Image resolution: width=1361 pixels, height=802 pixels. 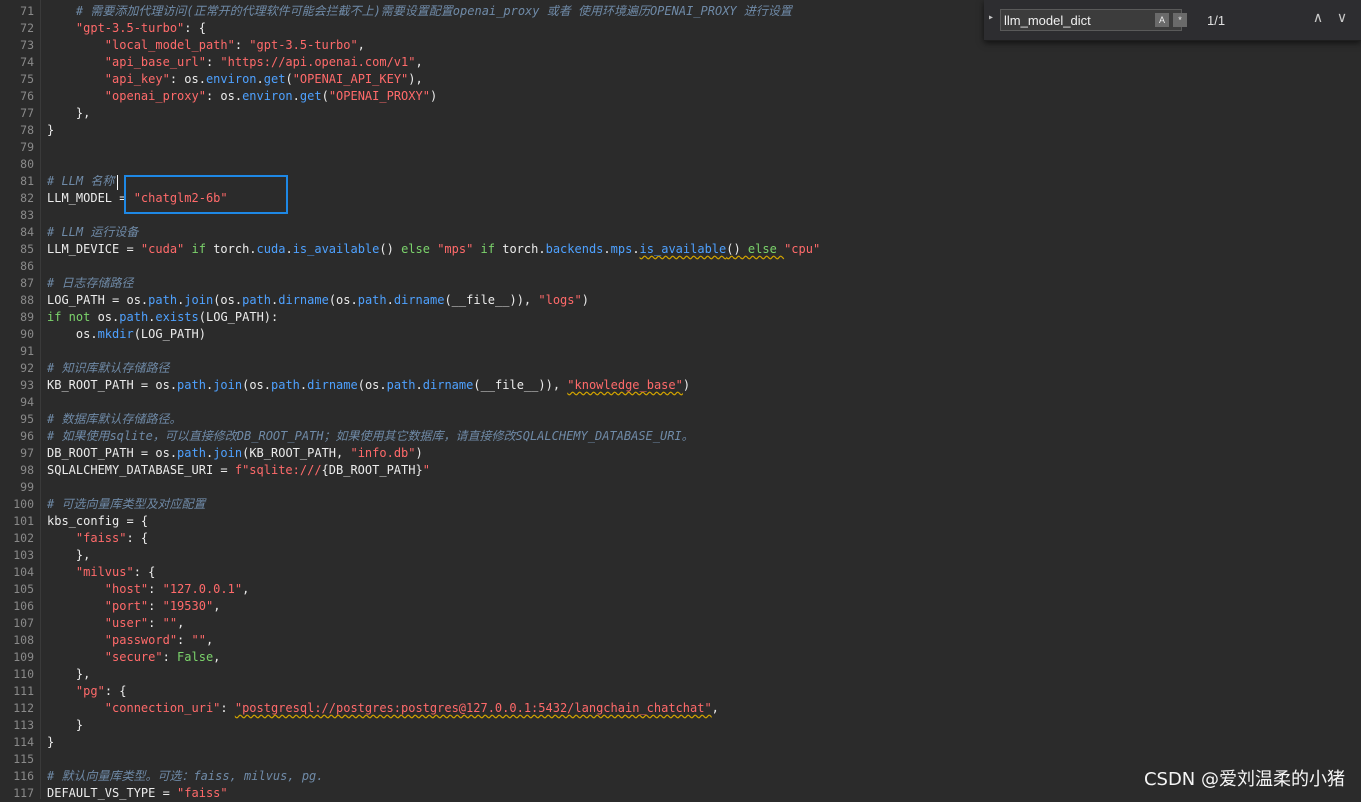 I want to click on code-line: 92 # 知识库默认存储路径, so click(x=680, y=368).